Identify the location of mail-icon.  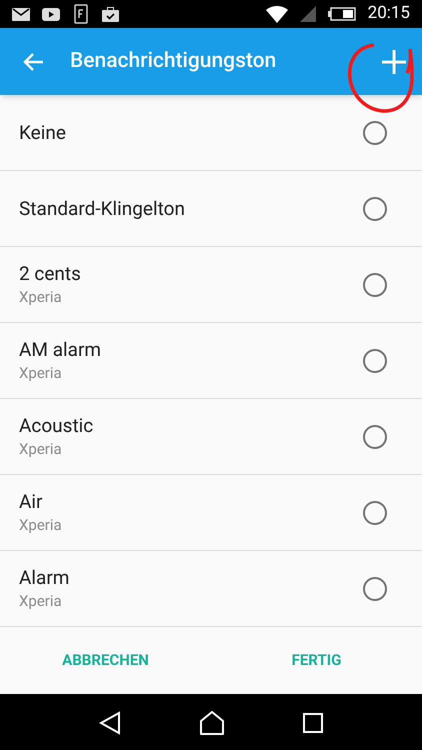
(21, 14).